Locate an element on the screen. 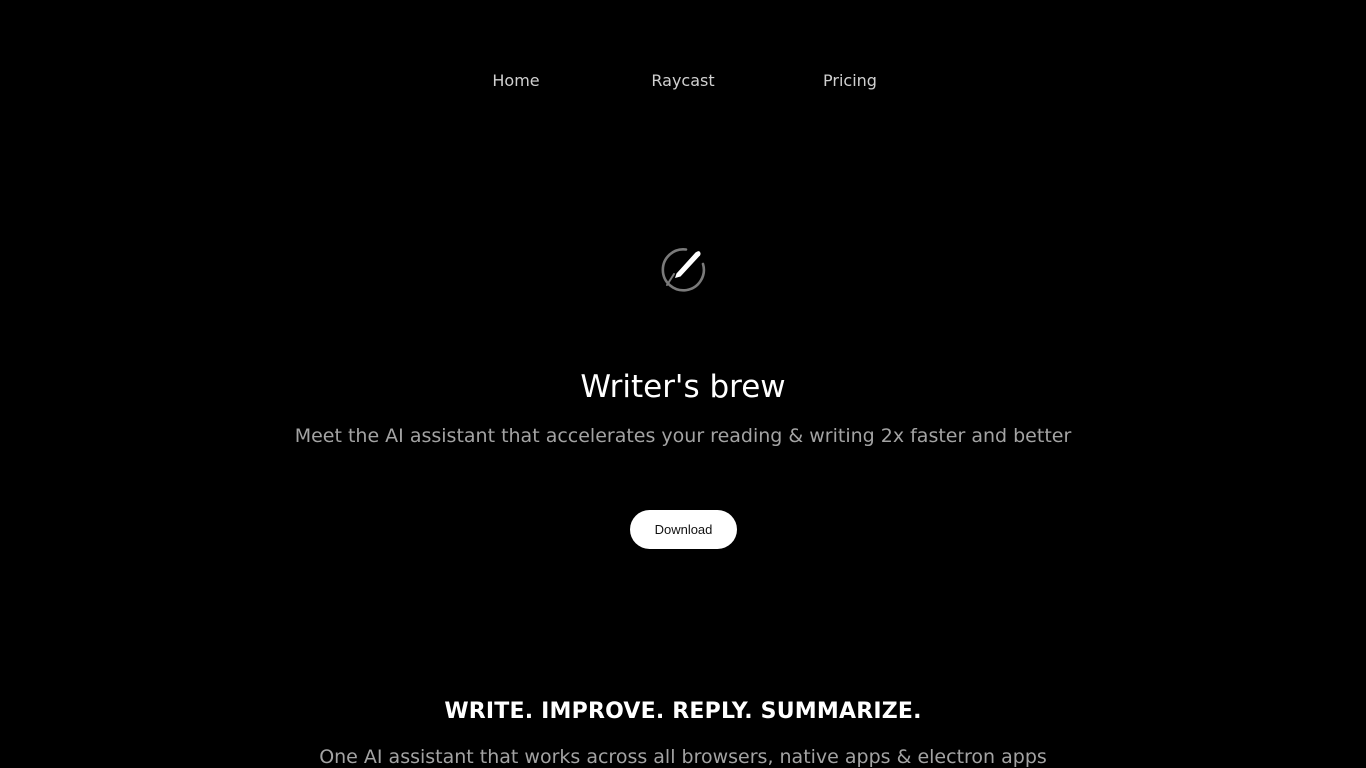 Image resolution: width=1366 pixels, height=768 pixels. top-nav: Home Raycast Pricing is located at coordinates (683, 81).